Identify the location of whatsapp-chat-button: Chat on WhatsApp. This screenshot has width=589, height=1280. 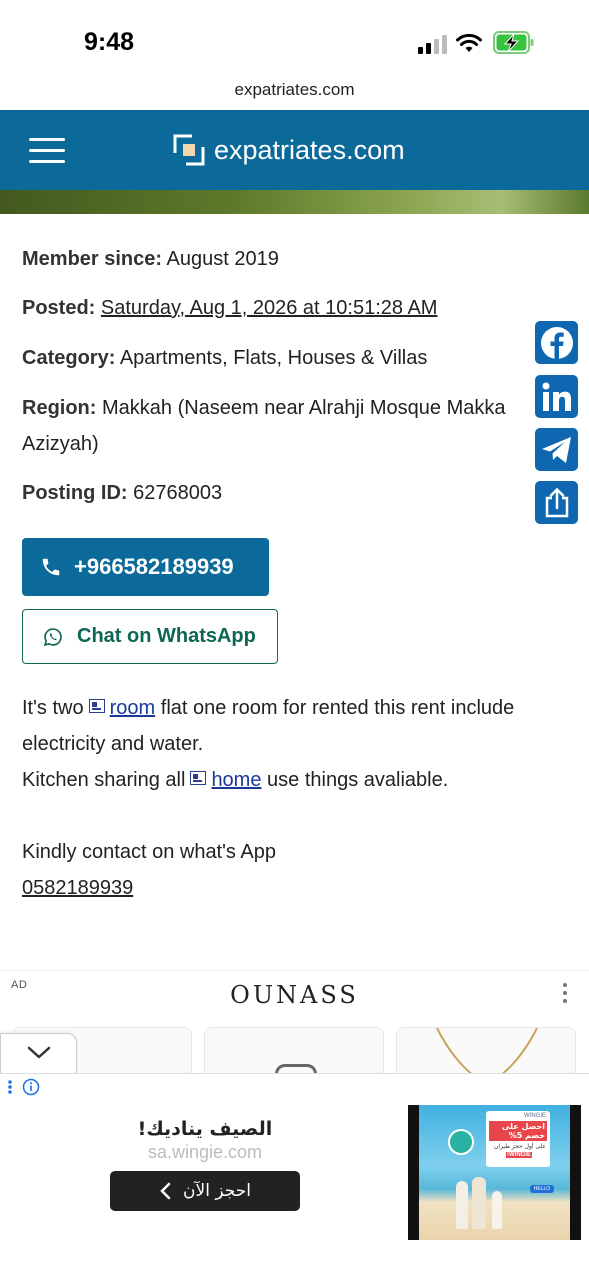
(150, 636).